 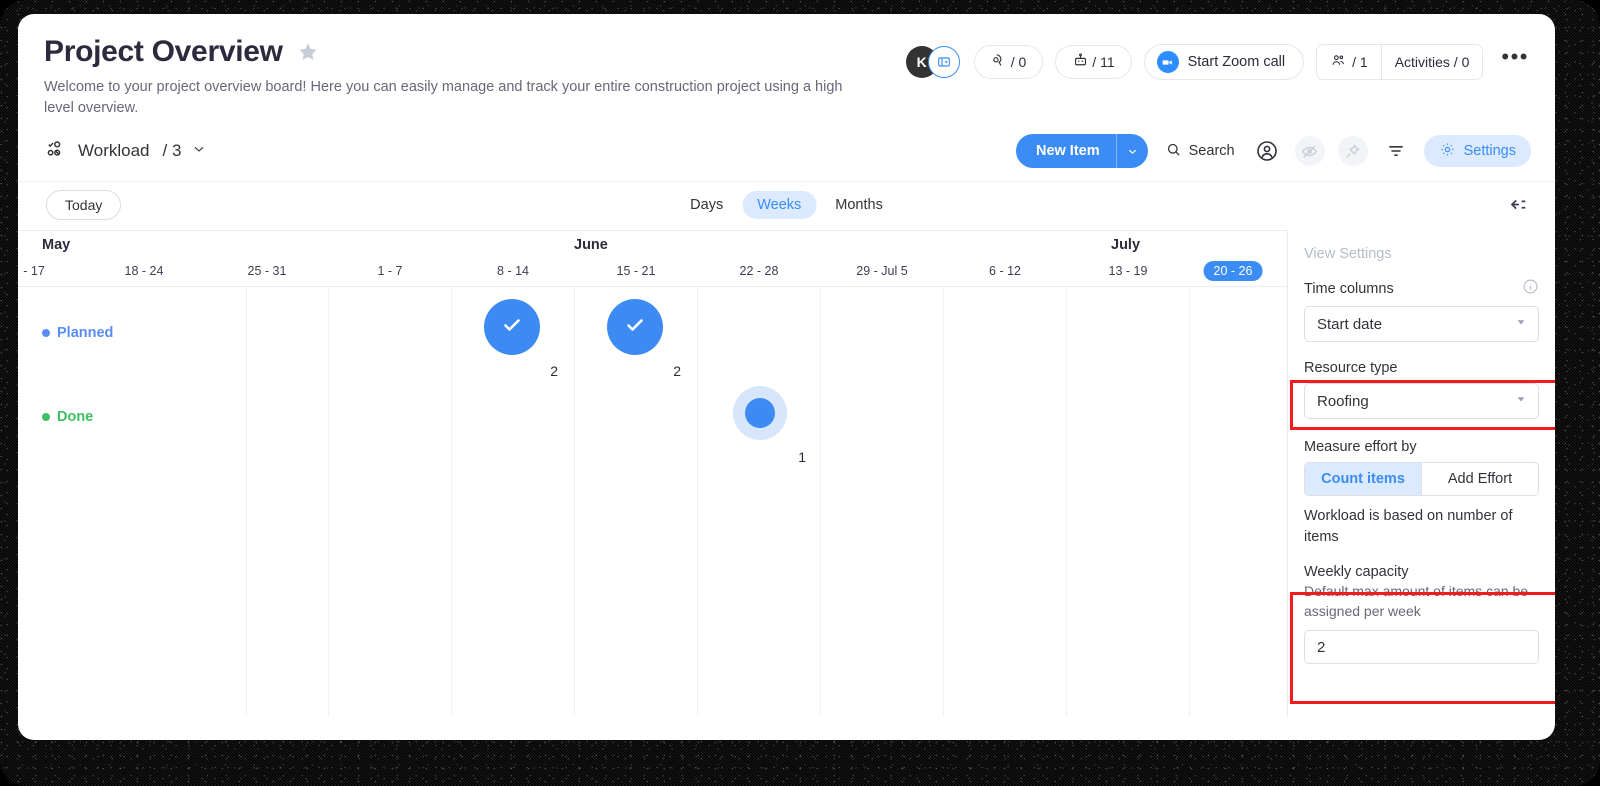 I want to click on measure-effort-description: Workload is based on number of items, so click(x=1408, y=527).